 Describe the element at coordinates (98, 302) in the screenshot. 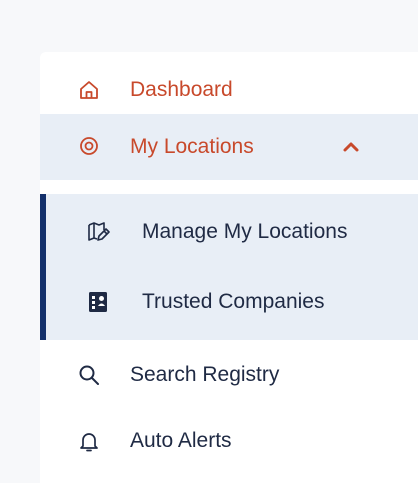

I see `building-badge-icon` at that location.